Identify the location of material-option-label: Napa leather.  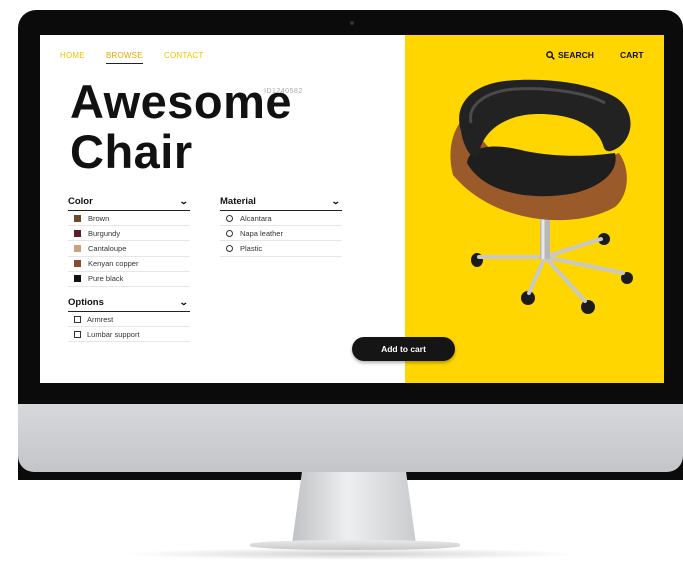
(261, 233).